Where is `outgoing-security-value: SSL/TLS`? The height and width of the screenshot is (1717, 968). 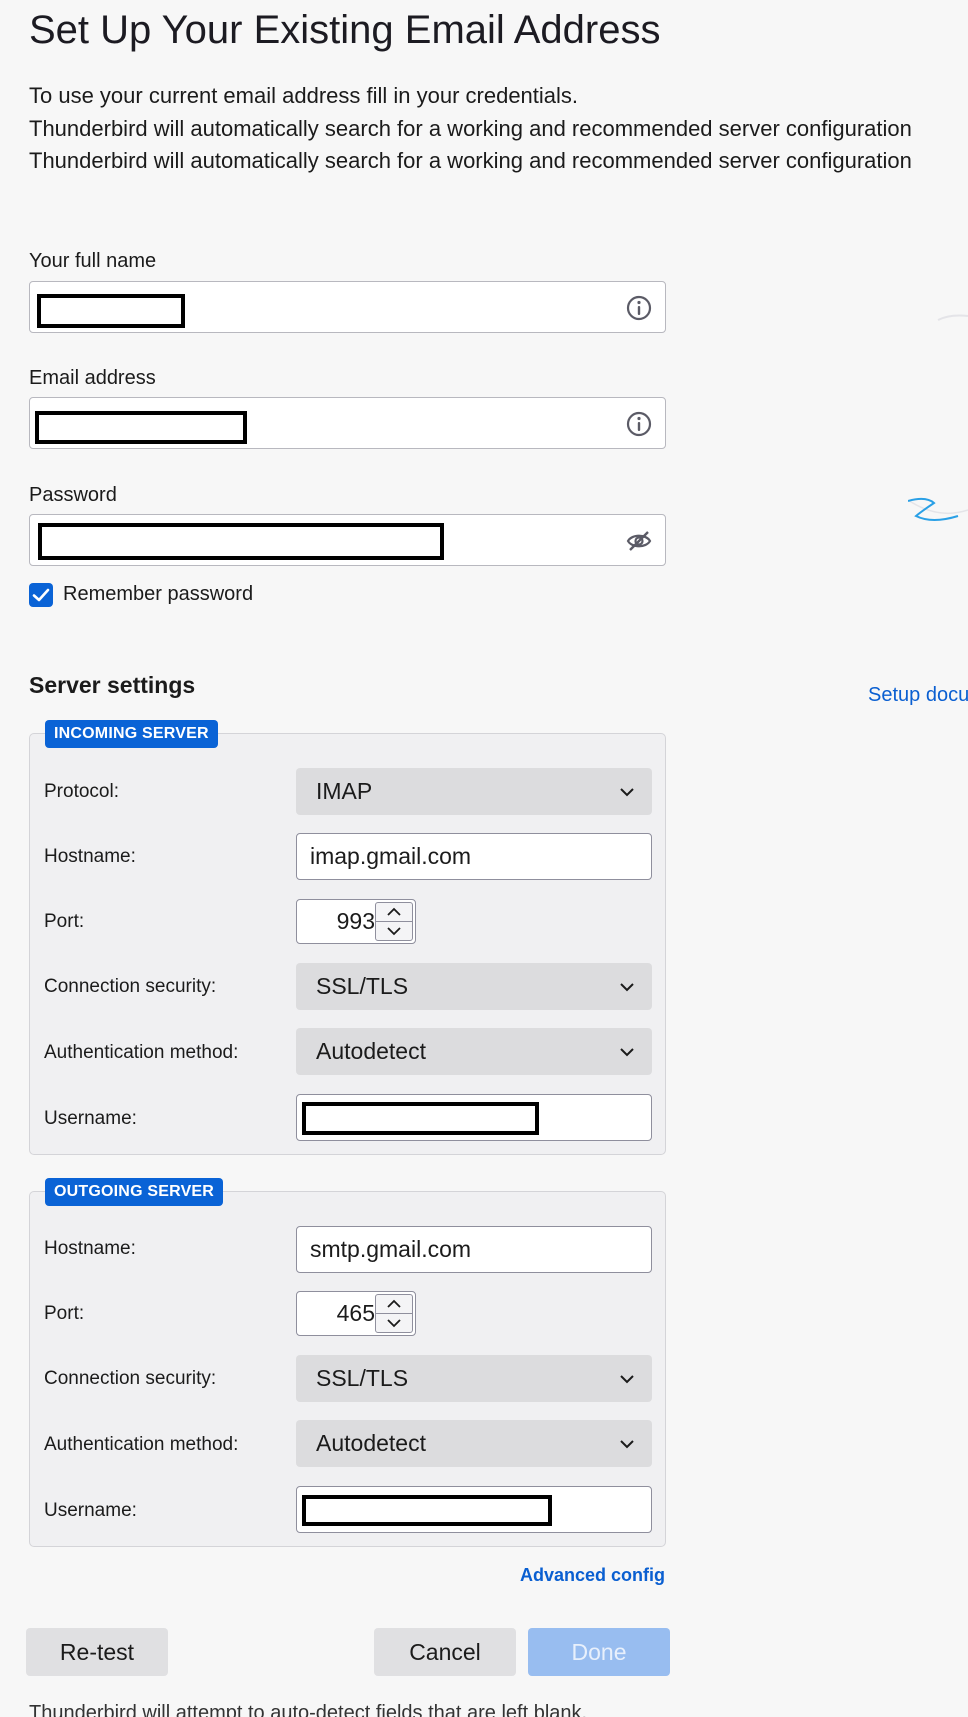
outgoing-security-value: SSL/TLS is located at coordinates (362, 1378).